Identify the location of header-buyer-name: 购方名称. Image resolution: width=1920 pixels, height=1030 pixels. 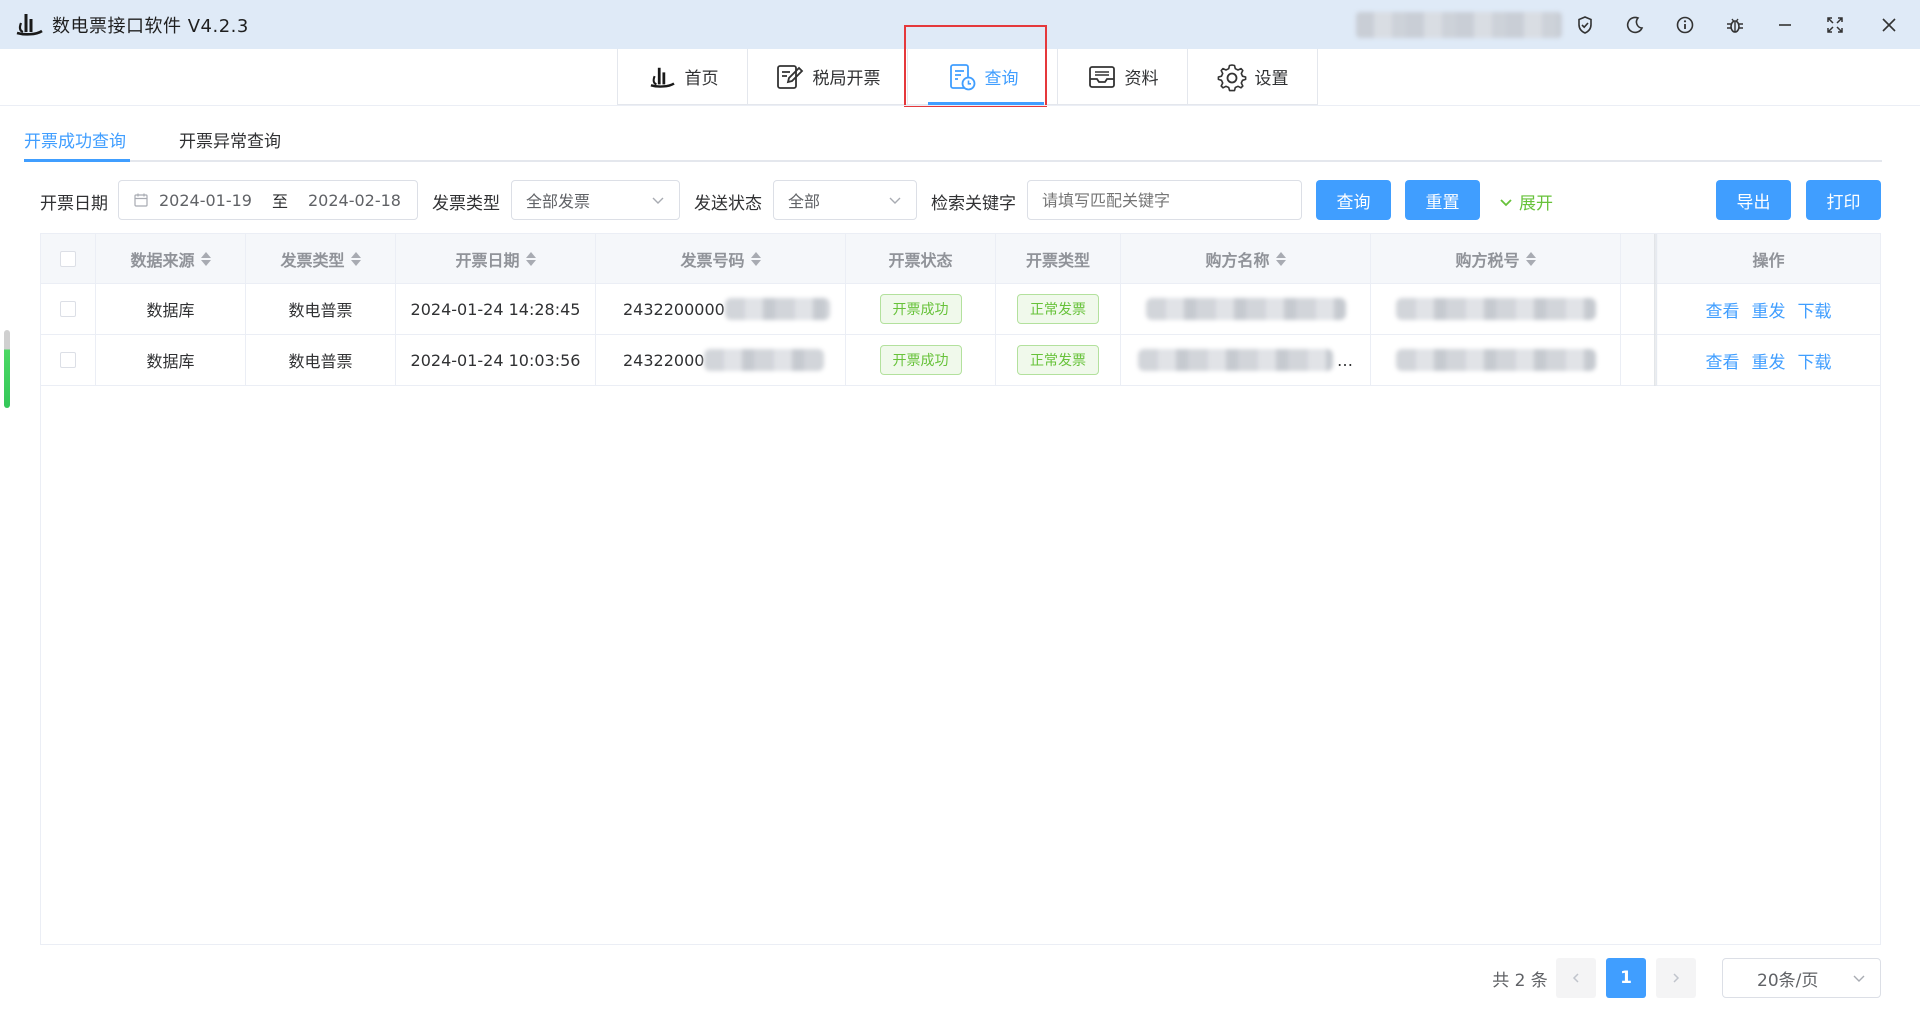
(1246, 258).